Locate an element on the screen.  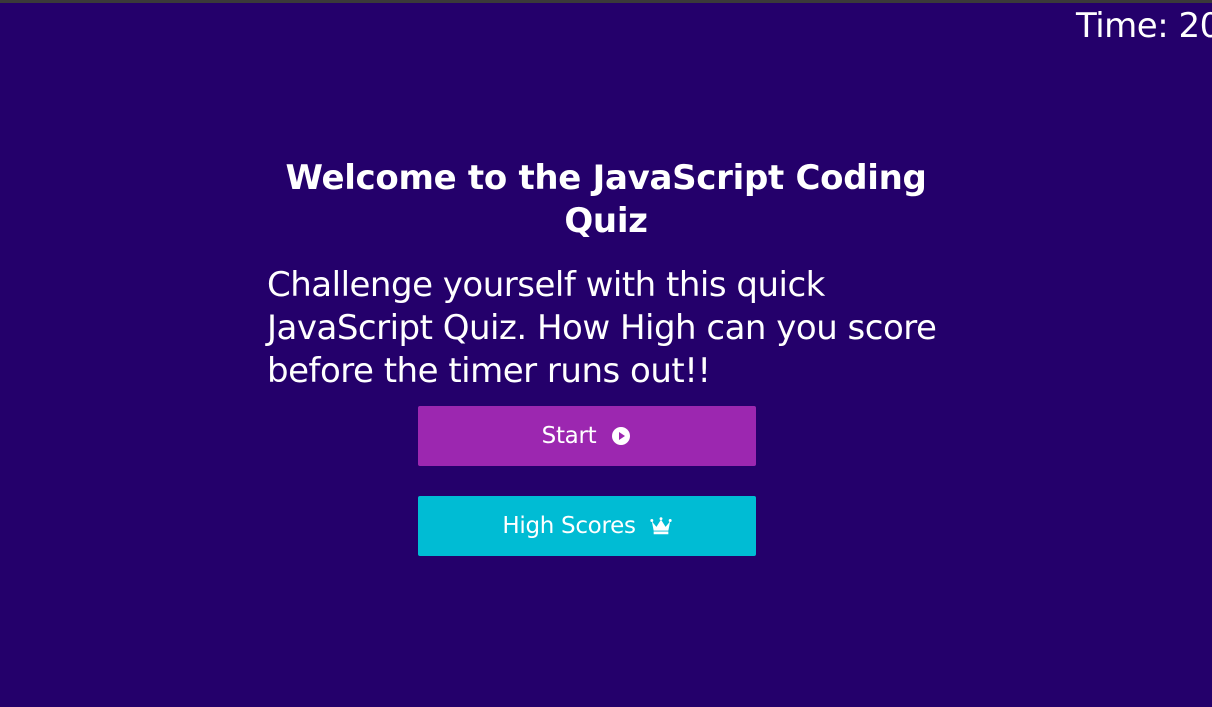
timer-display: Time: 20 is located at coordinates (1144, 26).